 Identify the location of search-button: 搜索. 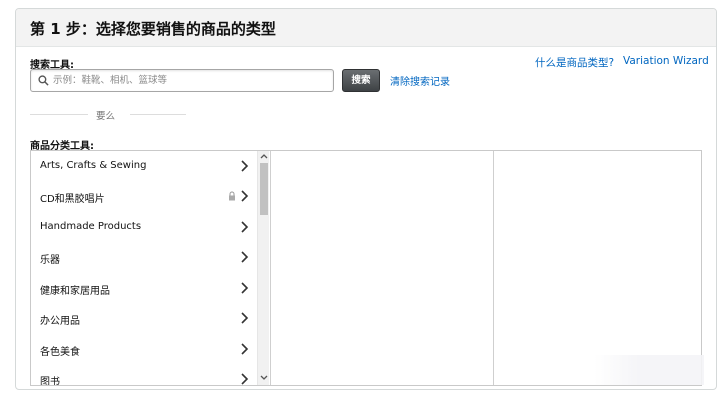
(361, 80).